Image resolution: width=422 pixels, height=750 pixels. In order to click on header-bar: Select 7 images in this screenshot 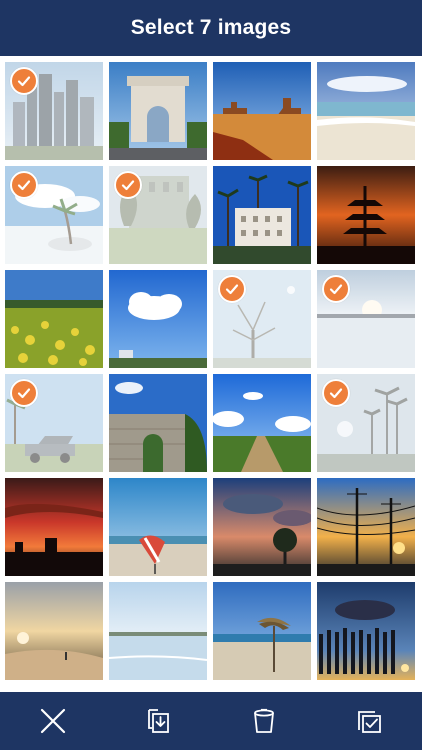, I will do `click(211, 28)`.